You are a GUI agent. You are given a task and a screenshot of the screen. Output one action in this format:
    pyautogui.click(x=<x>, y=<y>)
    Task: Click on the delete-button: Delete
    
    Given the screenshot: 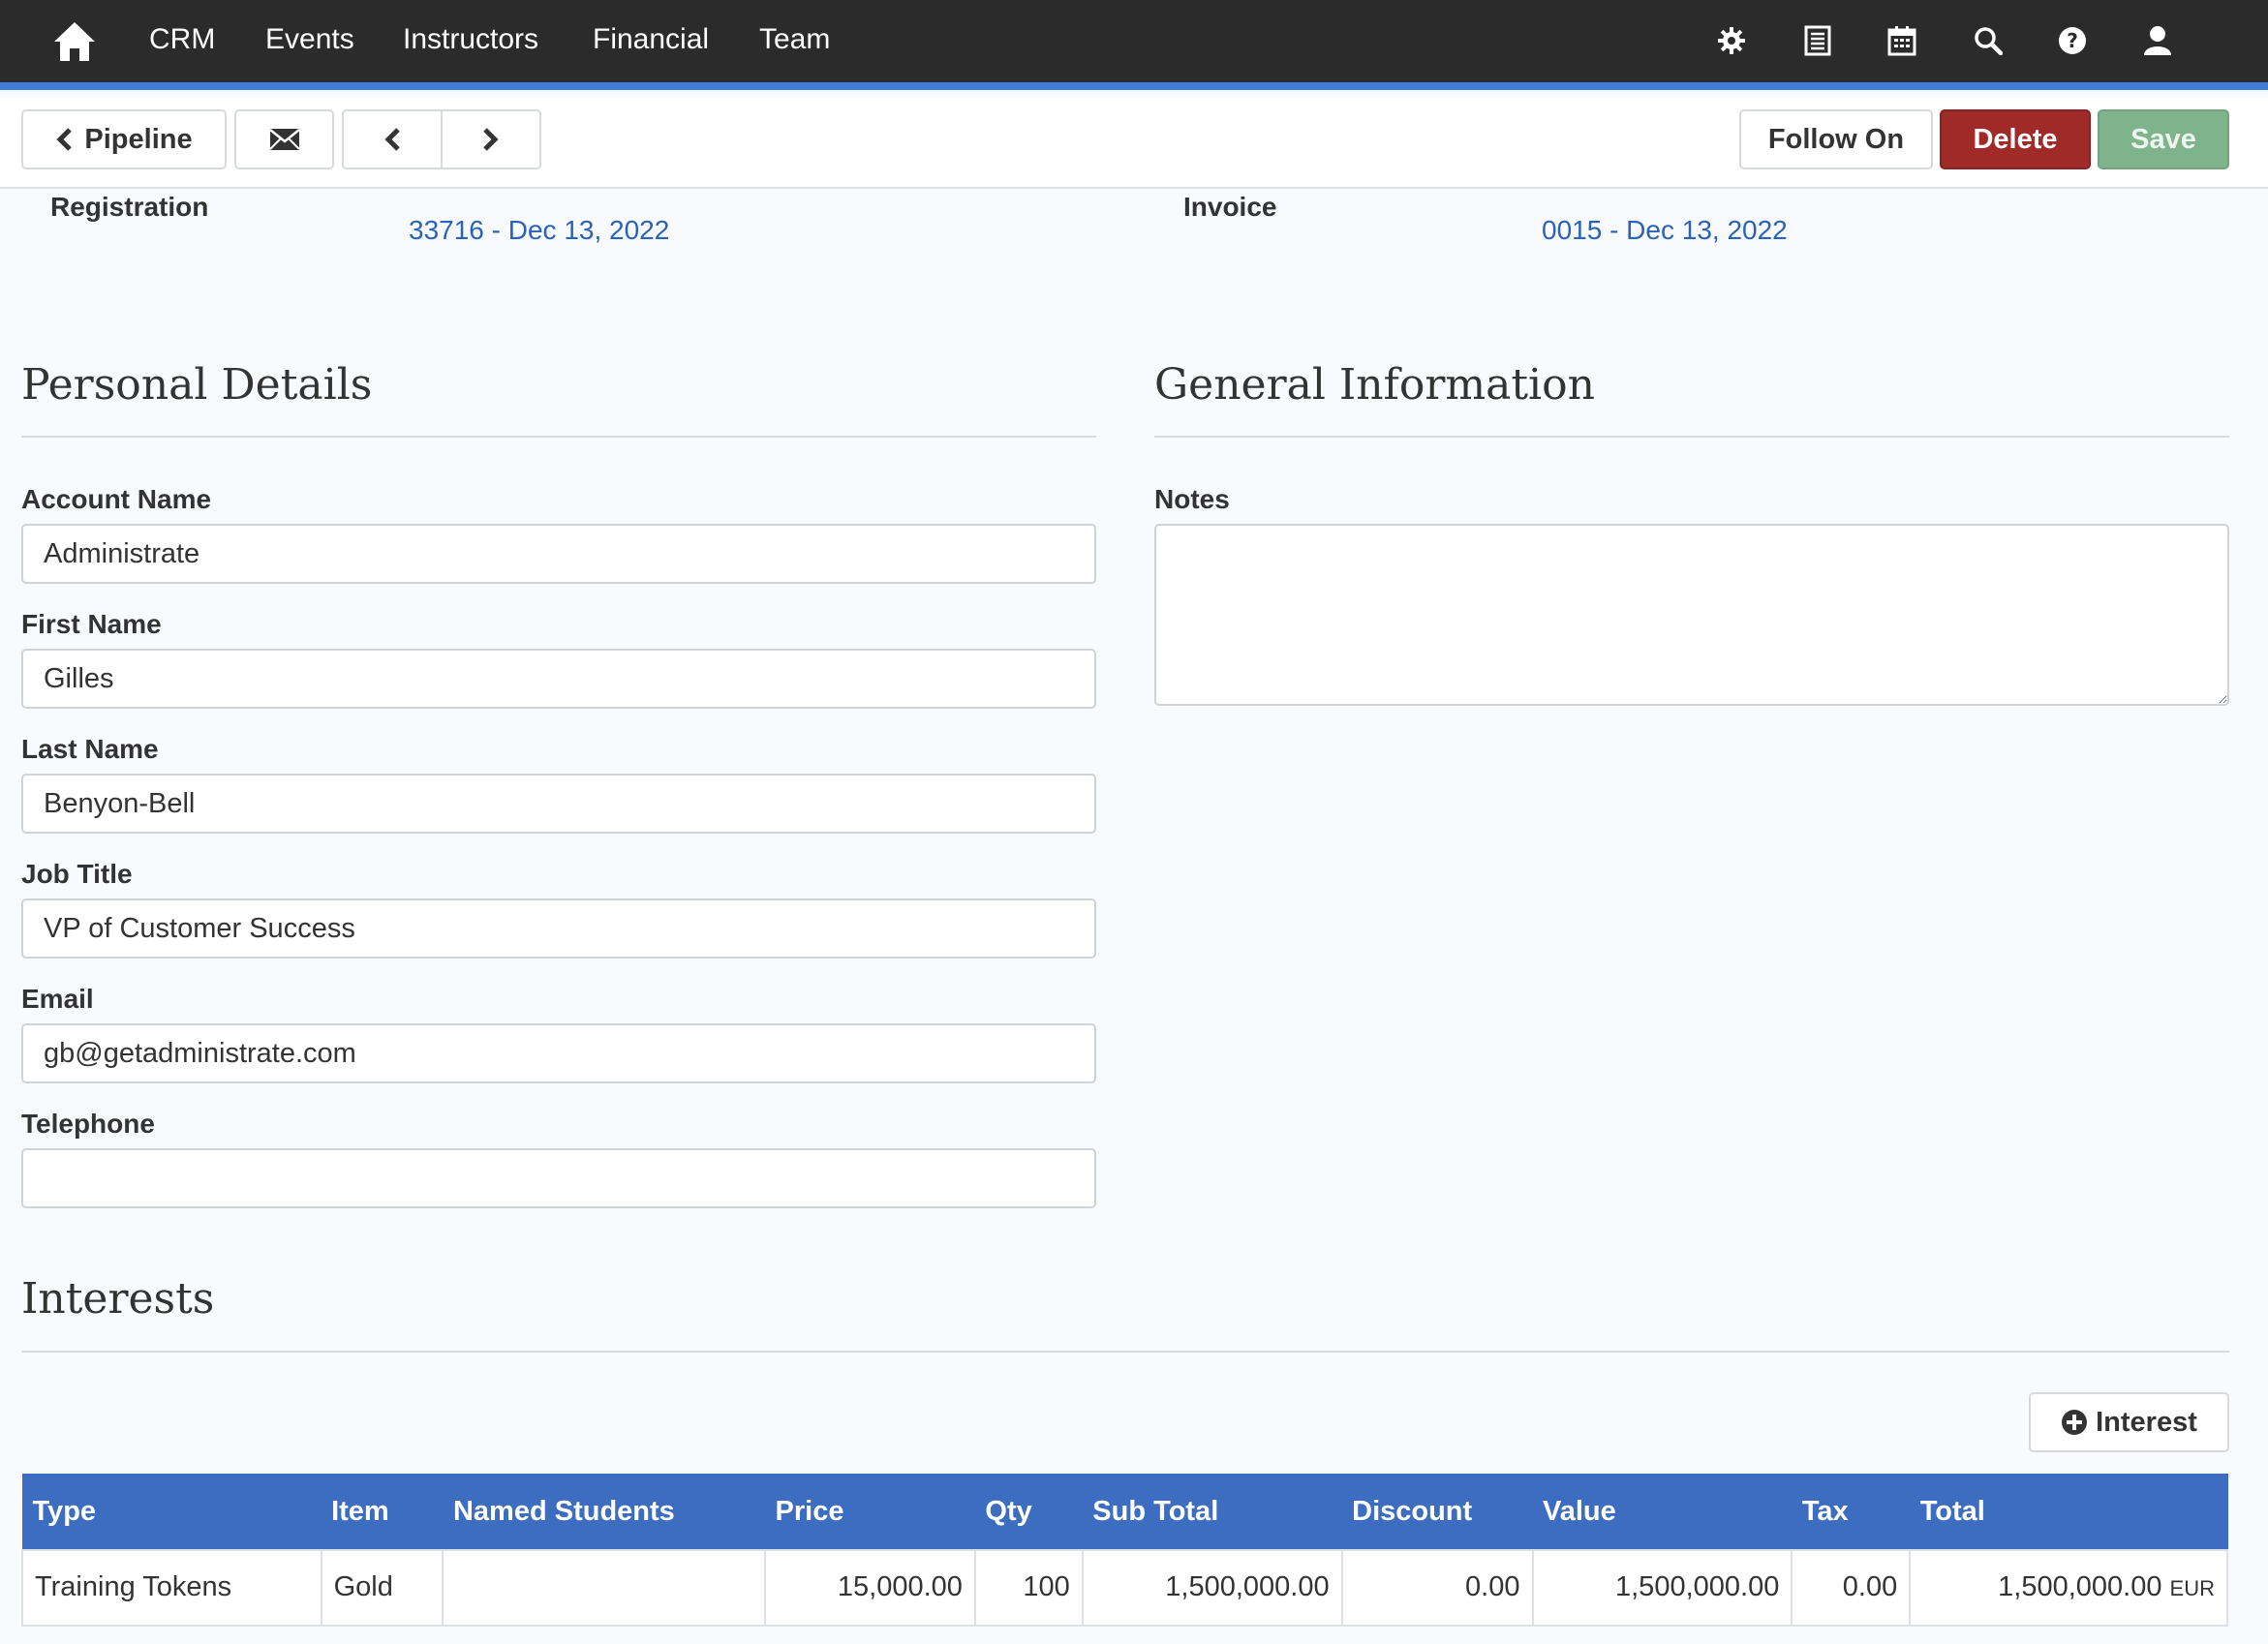 What is the action you would take?
    pyautogui.click(x=2015, y=139)
    